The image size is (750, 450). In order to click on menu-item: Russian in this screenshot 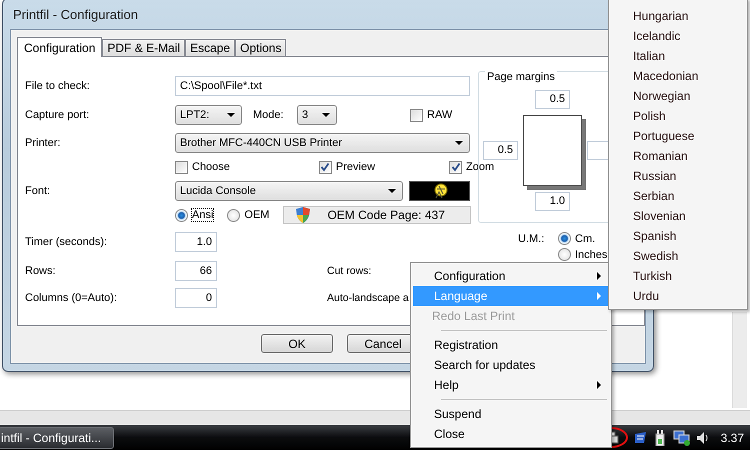, I will do `click(678, 176)`.